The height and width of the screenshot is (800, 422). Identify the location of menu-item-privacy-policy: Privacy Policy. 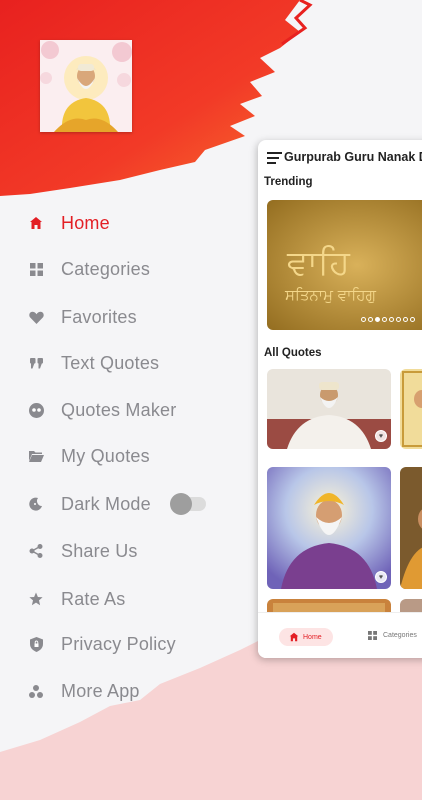
(120, 644).